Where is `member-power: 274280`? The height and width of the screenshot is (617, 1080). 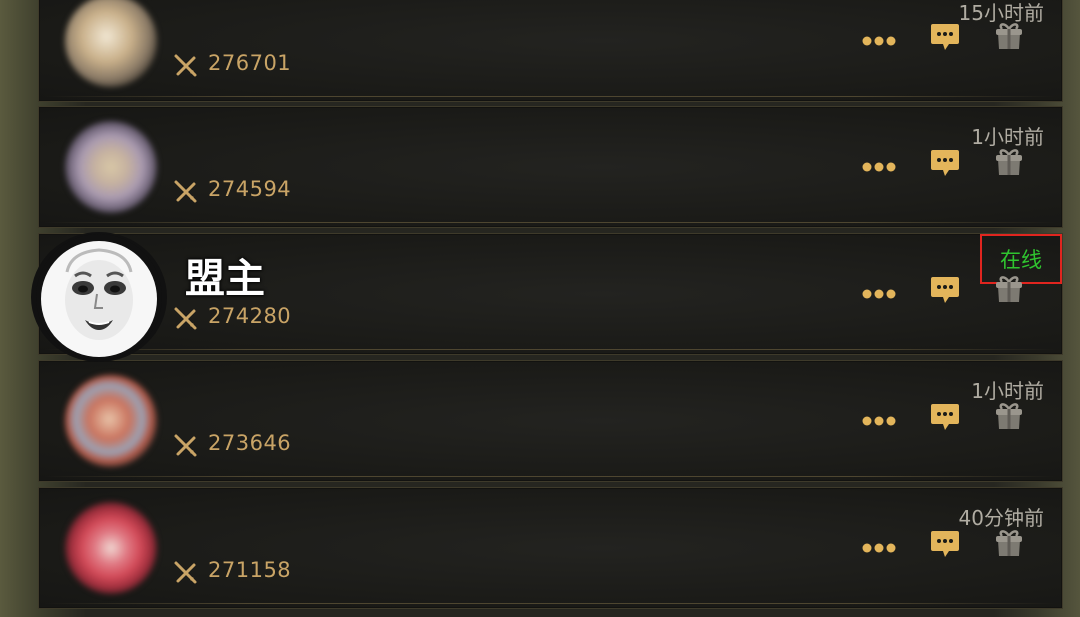
member-power: 274280 is located at coordinates (250, 316).